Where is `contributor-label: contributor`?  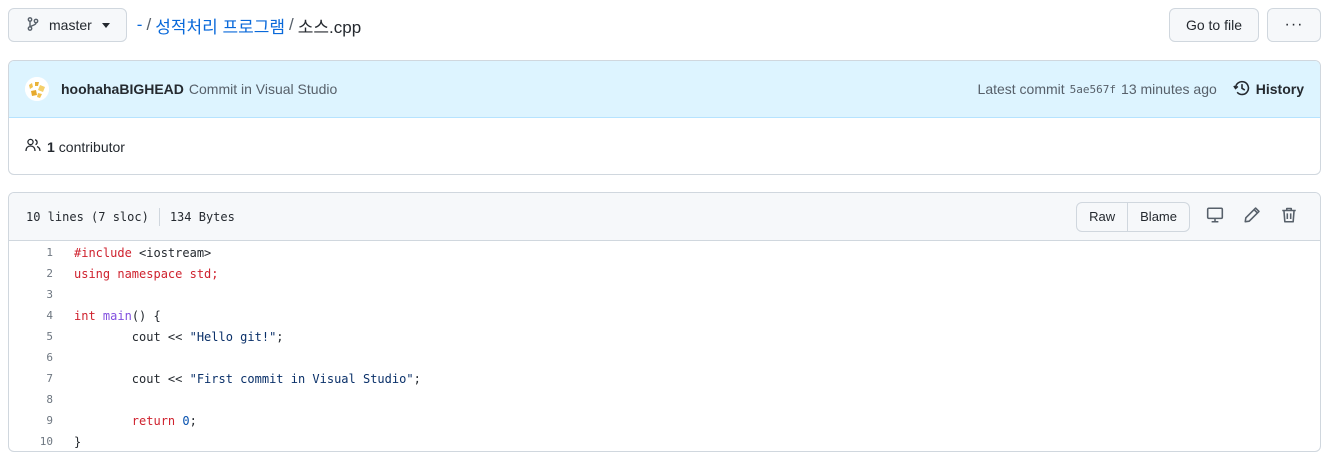
contributor-label: contributor is located at coordinates (91, 146).